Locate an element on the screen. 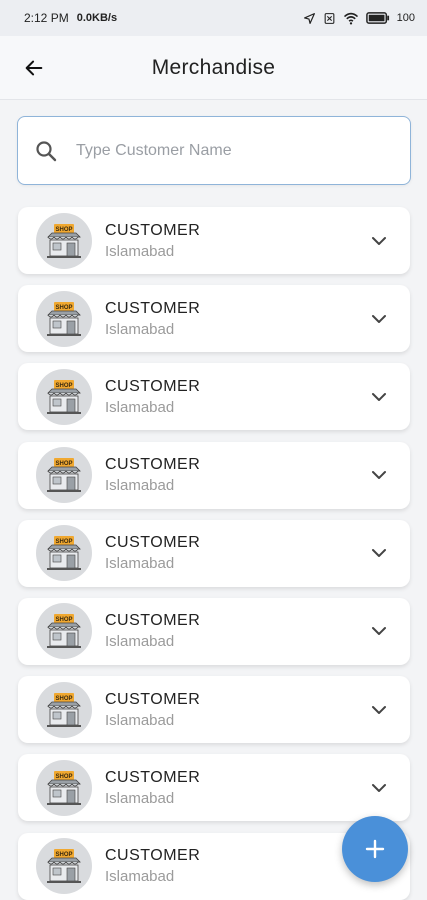  back-button is located at coordinates (34, 68).